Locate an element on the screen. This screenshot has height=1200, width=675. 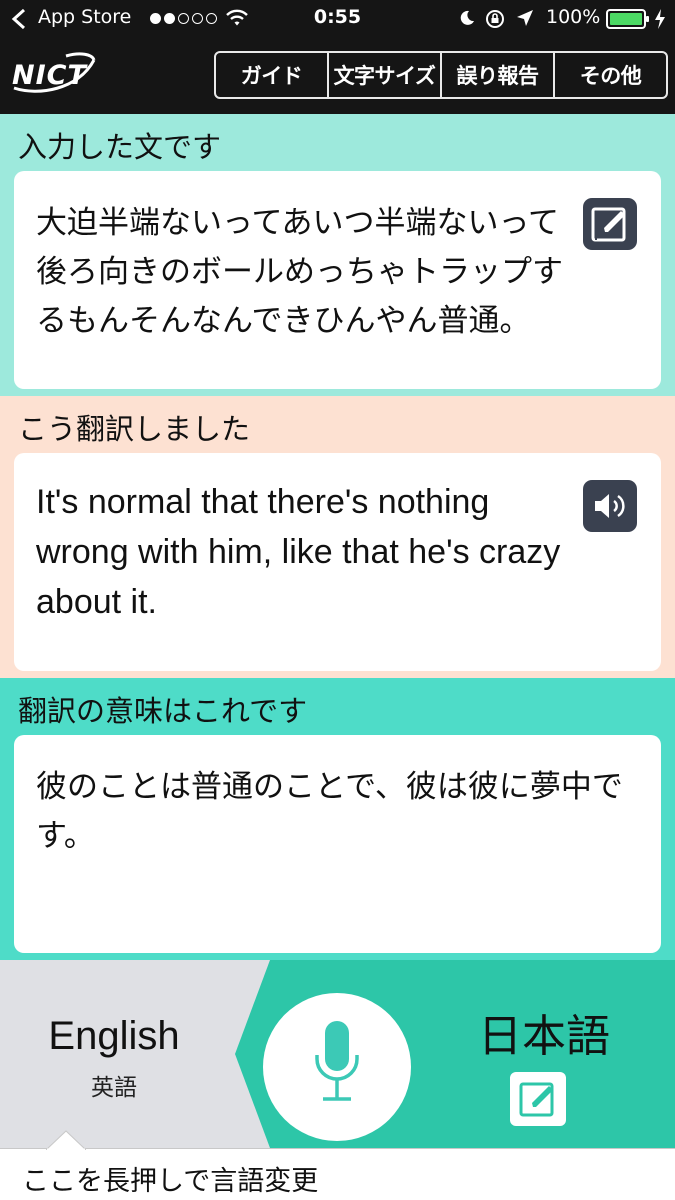
logo-text: NICT is located at coordinates (49, 75).